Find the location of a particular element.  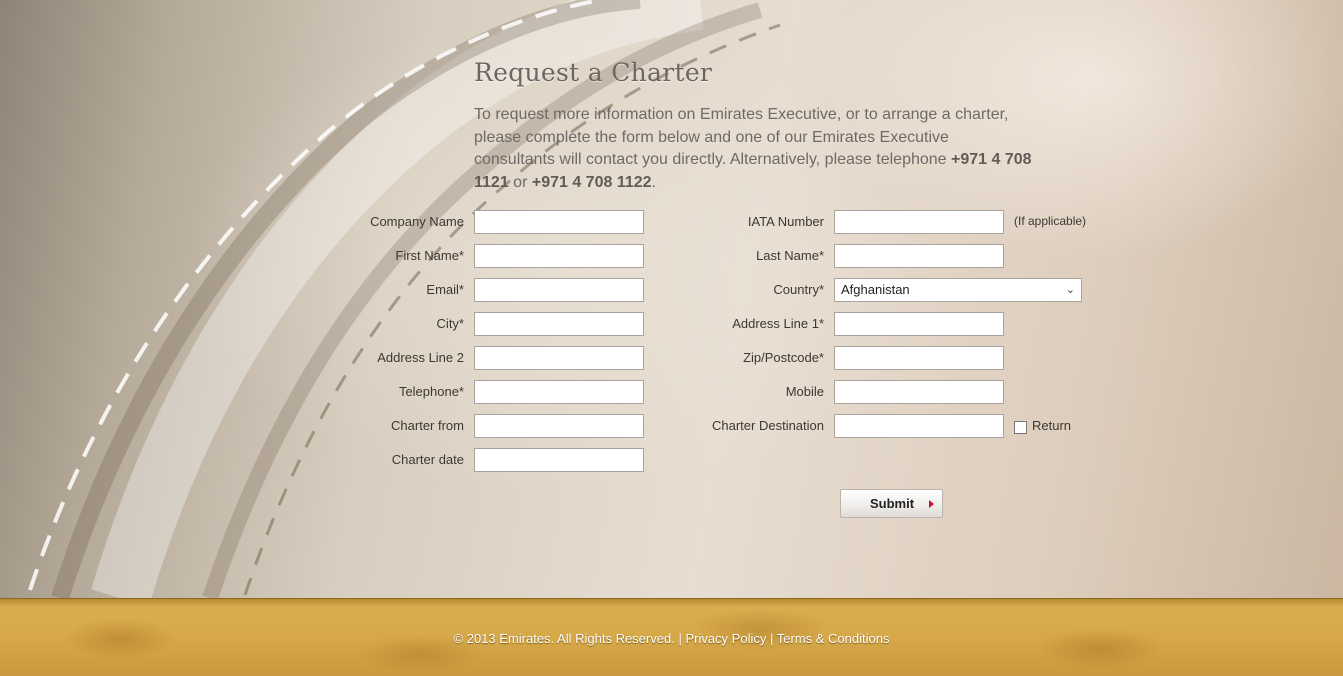

first-name-input is located at coordinates (559, 256).